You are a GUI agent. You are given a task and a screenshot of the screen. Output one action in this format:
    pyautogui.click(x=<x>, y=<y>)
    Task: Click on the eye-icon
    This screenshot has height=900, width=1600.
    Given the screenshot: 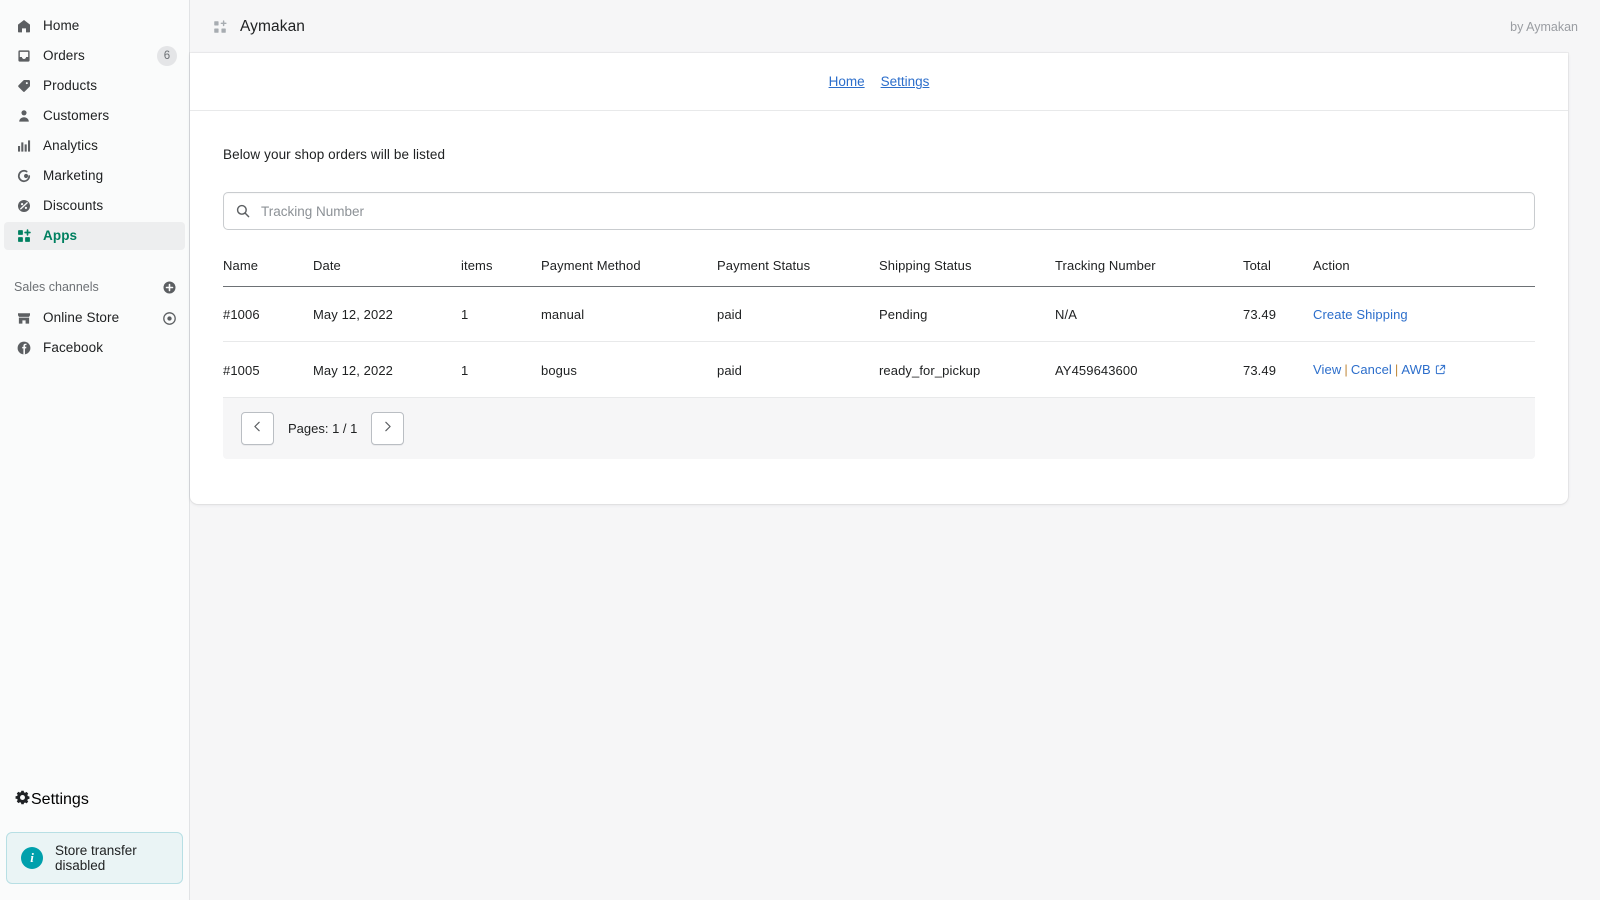 What is the action you would take?
    pyautogui.click(x=169, y=318)
    